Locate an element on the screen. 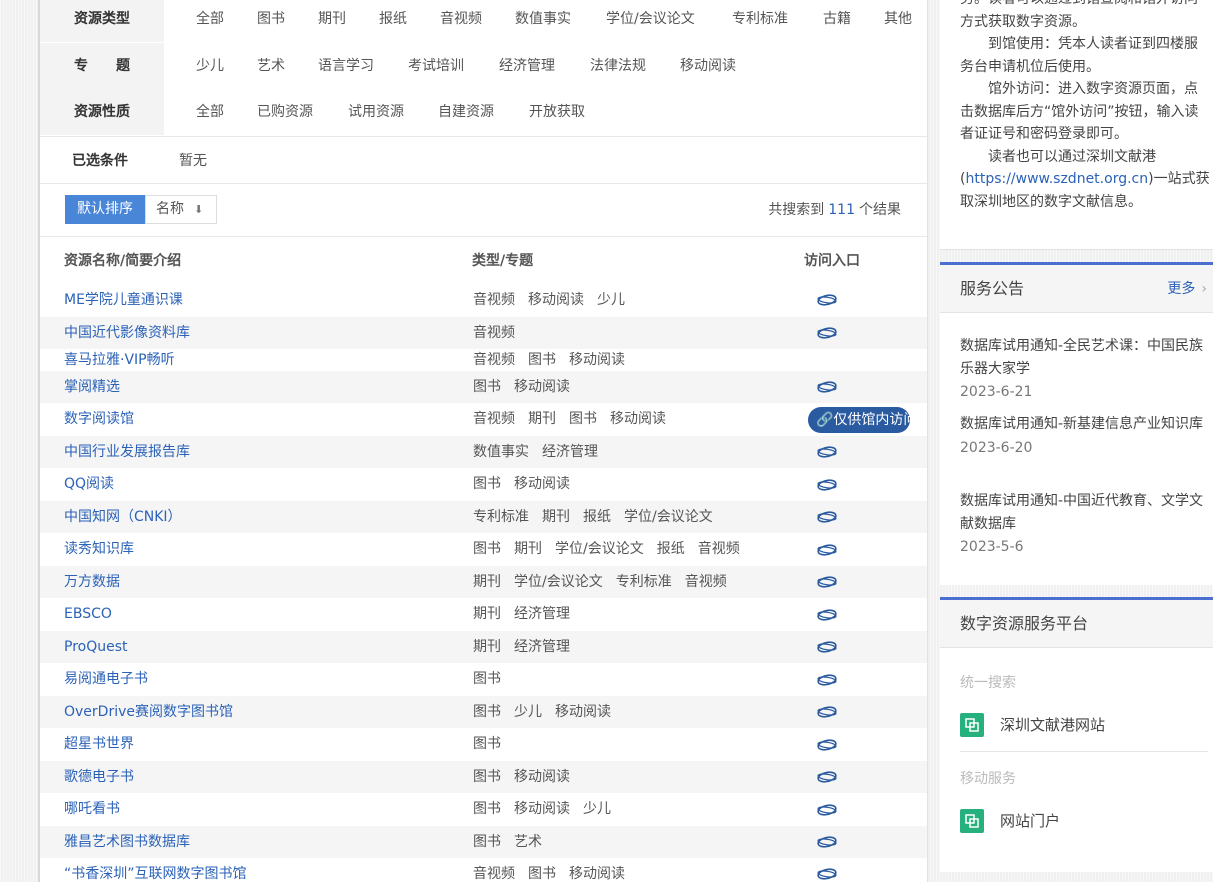 The image size is (1213, 882). filter-option: 法律法规 is located at coordinates (618, 66).